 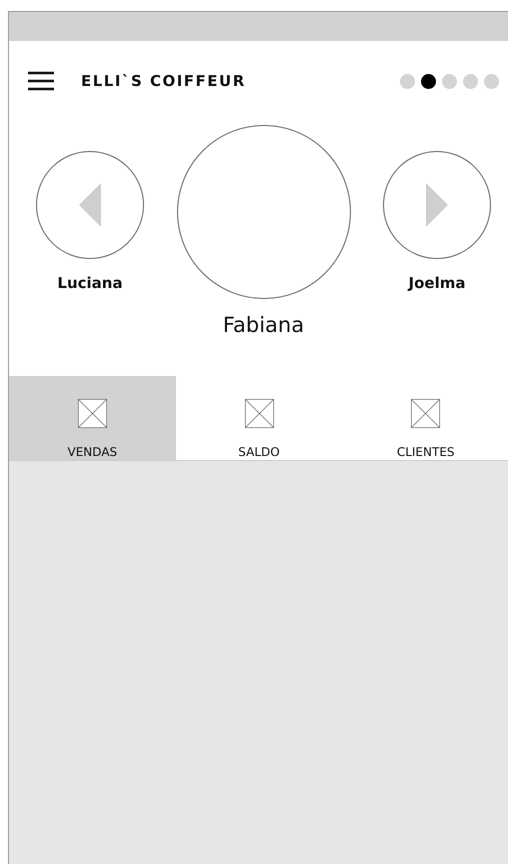 What do you see at coordinates (90, 283) in the screenshot?
I see `profile-name: Luciana` at bounding box center [90, 283].